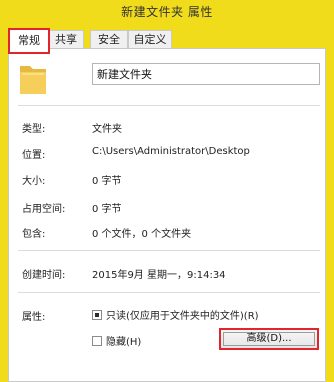 Image resolution: width=334 pixels, height=382 pixels. Describe the element at coordinates (33, 80) in the screenshot. I see `folder-icon` at that location.